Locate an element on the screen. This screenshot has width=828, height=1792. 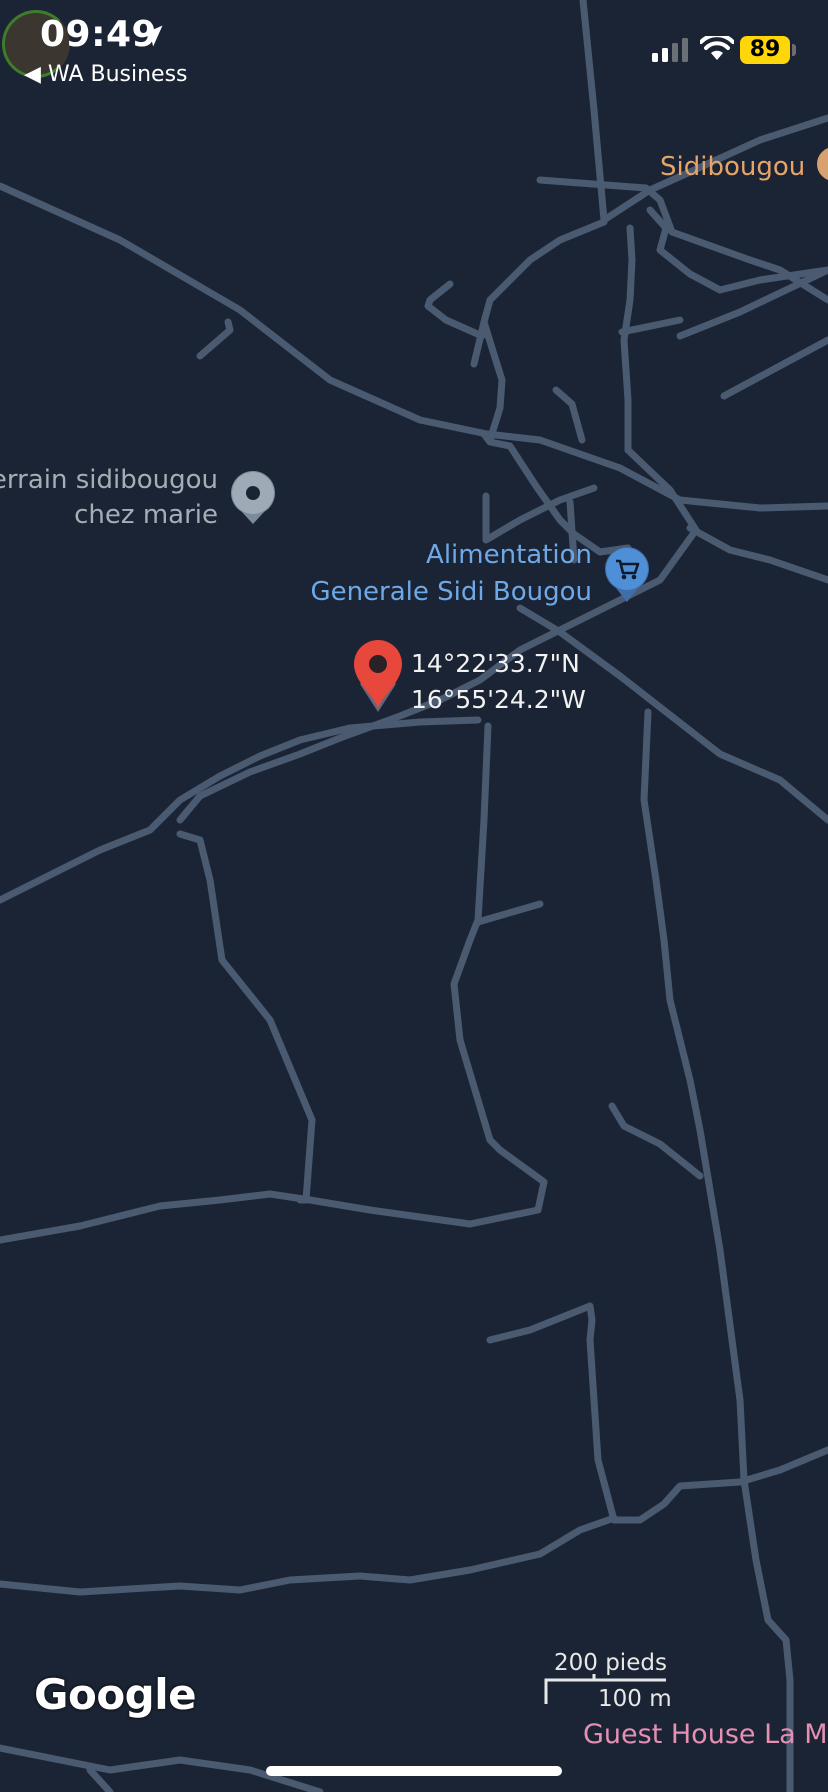
battery-level: 89 is located at coordinates (765, 50).